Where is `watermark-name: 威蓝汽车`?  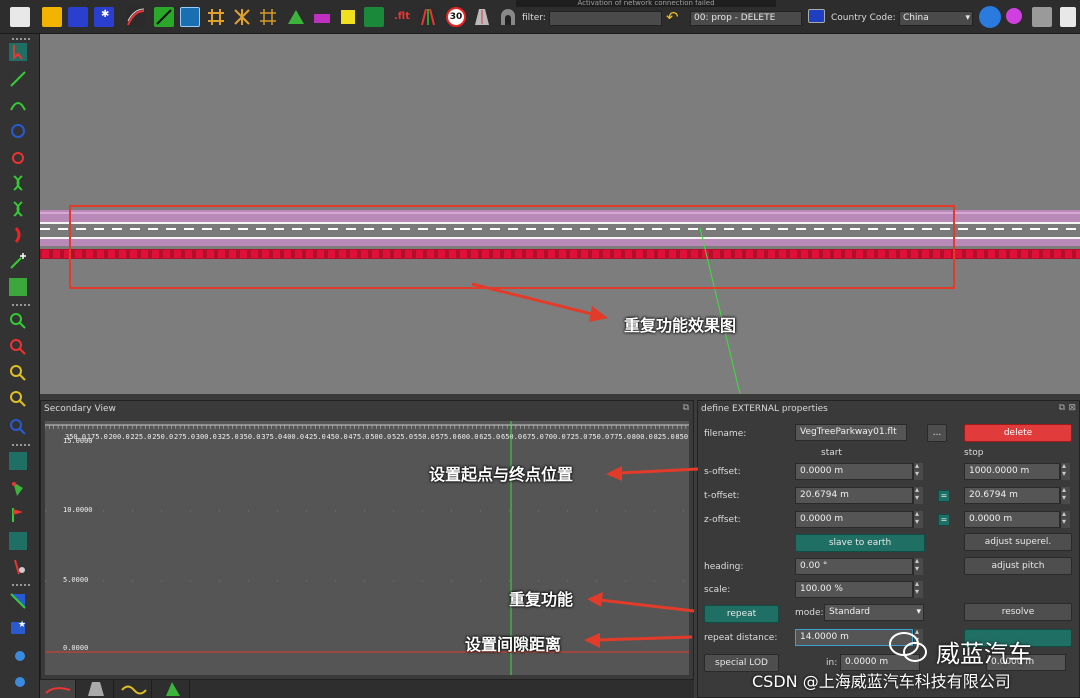
watermark-name: 威蓝汽车 is located at coordinates (984, 654).